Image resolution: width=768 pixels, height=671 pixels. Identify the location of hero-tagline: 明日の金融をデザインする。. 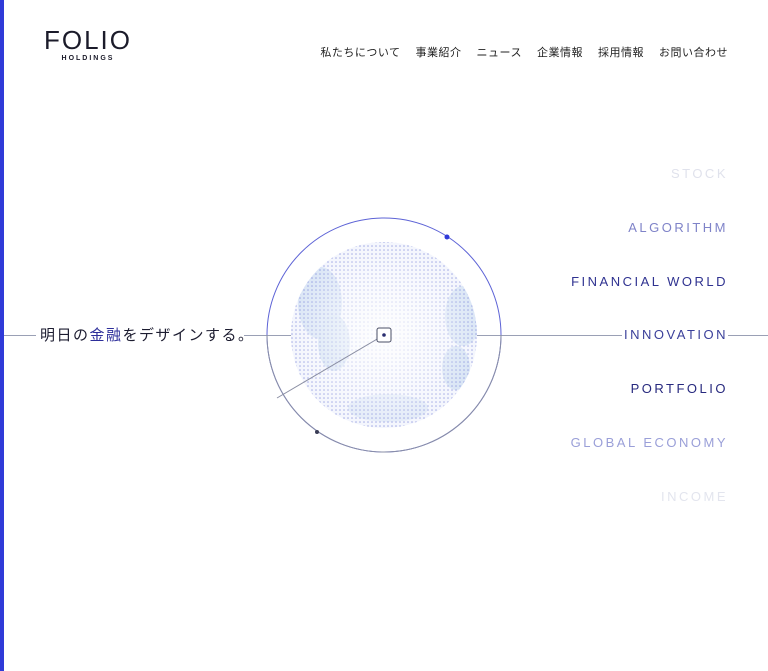
(147, 334).